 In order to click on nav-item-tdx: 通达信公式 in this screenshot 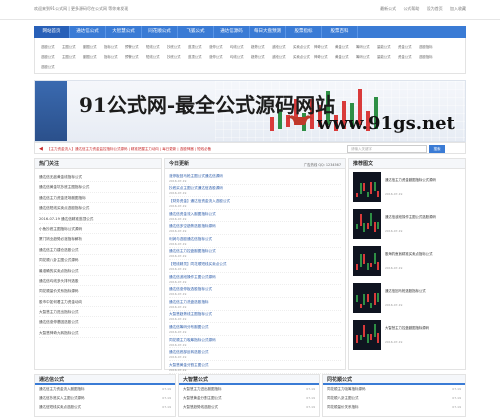, I will do `click(88, 32)`.